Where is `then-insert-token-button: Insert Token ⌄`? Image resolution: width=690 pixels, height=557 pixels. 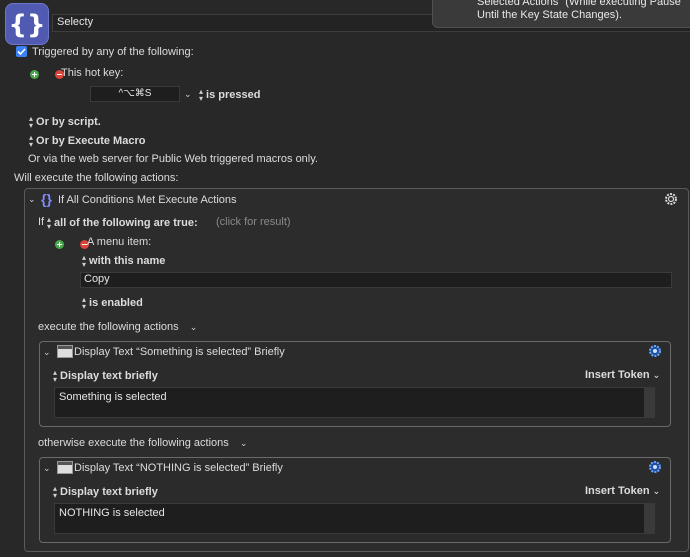
then-insert-token-button: Insert Token ⌄ is located at coordinates (622, 375).